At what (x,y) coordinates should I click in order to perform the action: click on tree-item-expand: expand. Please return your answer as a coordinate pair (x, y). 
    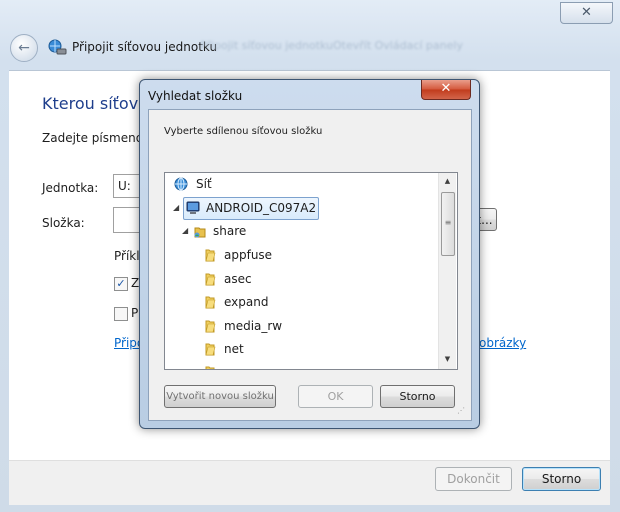
    Looking at the image, I should click on (253, 302).